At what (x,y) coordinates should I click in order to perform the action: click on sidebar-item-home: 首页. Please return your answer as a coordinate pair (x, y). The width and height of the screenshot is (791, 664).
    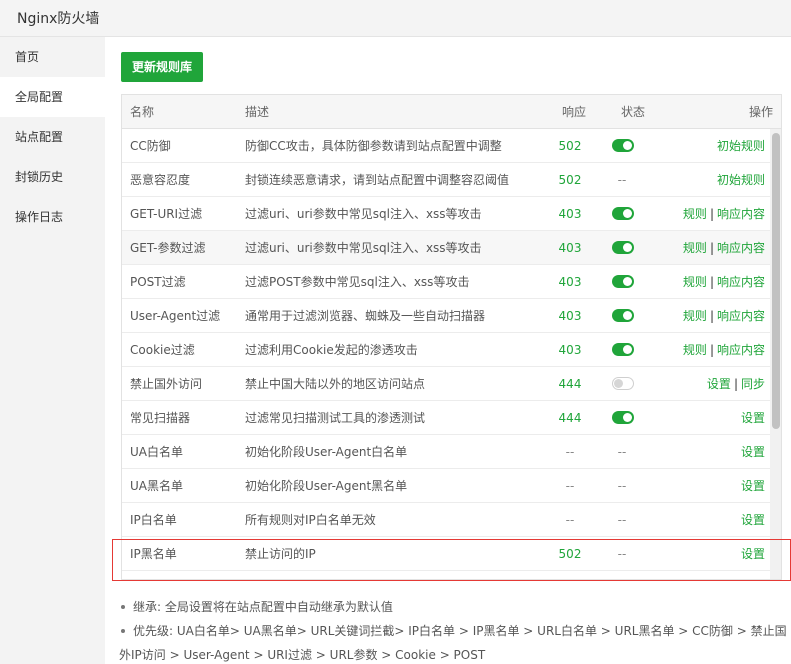
    Looking at the image, I should click on (52, 57).